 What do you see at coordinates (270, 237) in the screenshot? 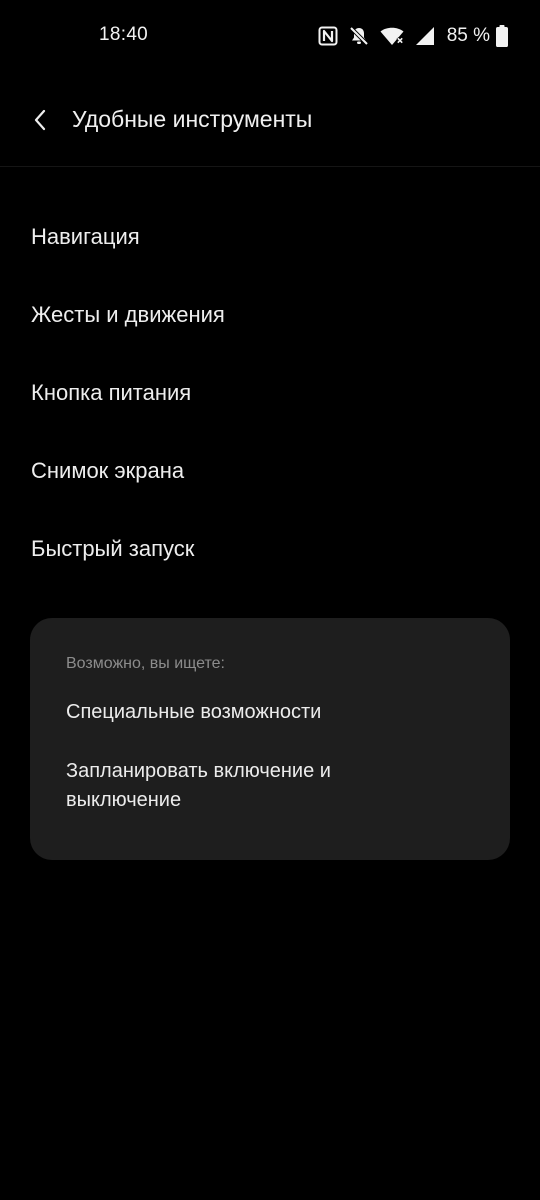
I see `menu-item-navigation: Навигация` at bounding box center [270, 237].